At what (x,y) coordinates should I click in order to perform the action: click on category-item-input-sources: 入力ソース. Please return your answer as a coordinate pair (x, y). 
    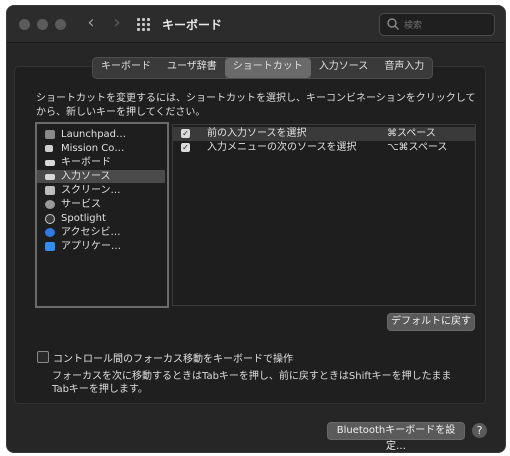
    Looking at the image, I should click on (101, 176).